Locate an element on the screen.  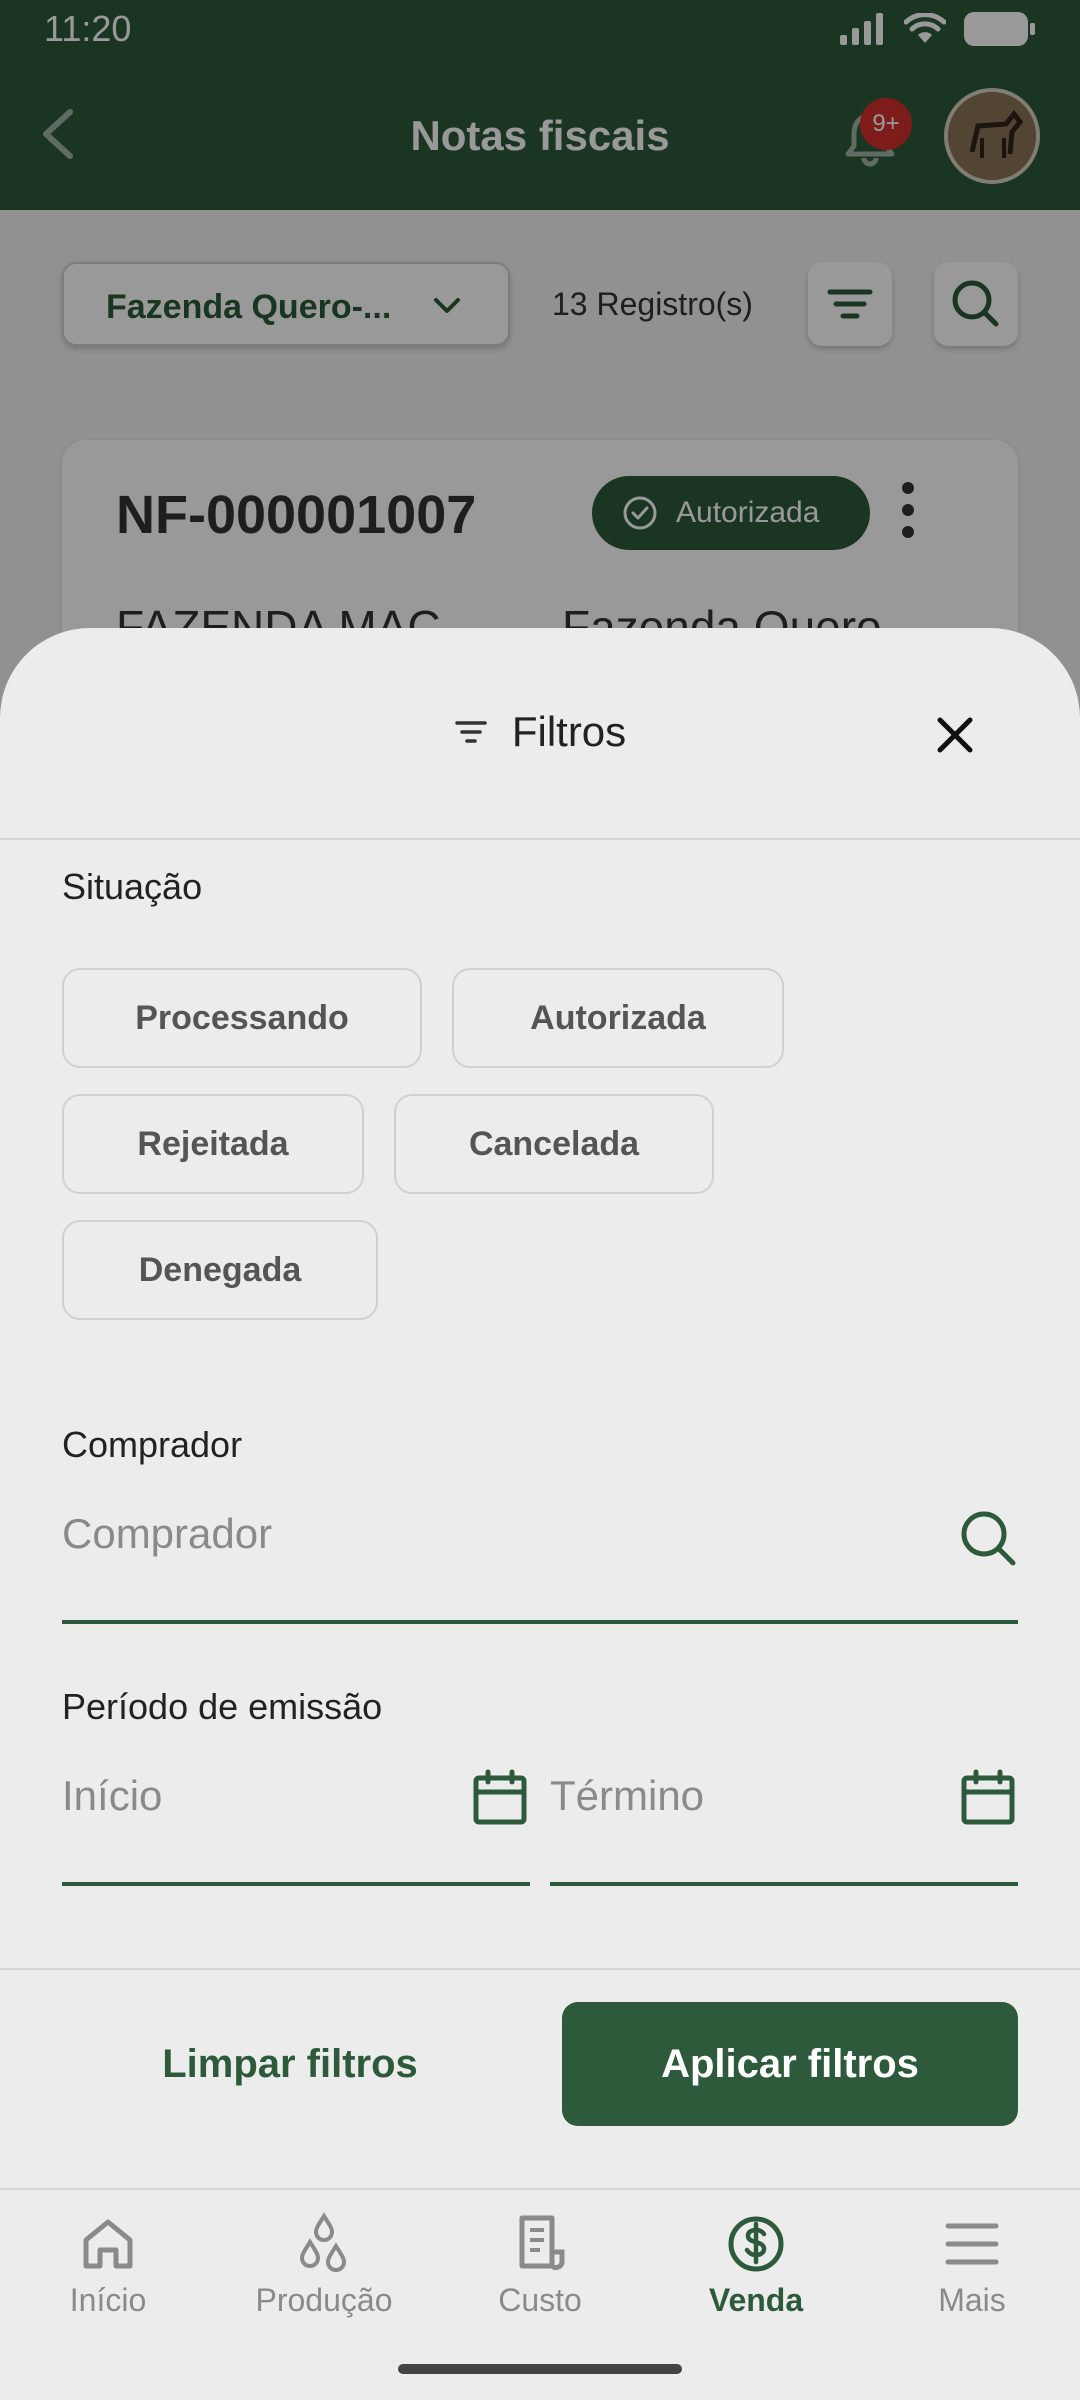
sheet-title: Filtros is located at coordinates (569, 731).